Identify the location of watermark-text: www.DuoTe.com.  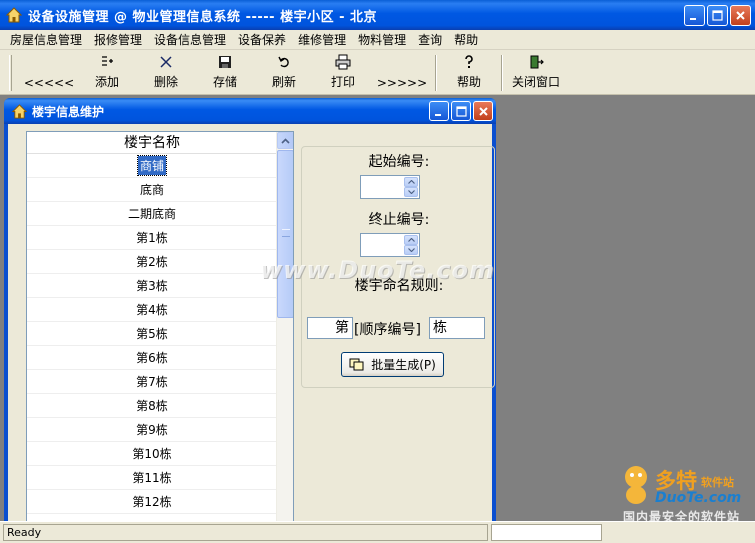
(377, 270).